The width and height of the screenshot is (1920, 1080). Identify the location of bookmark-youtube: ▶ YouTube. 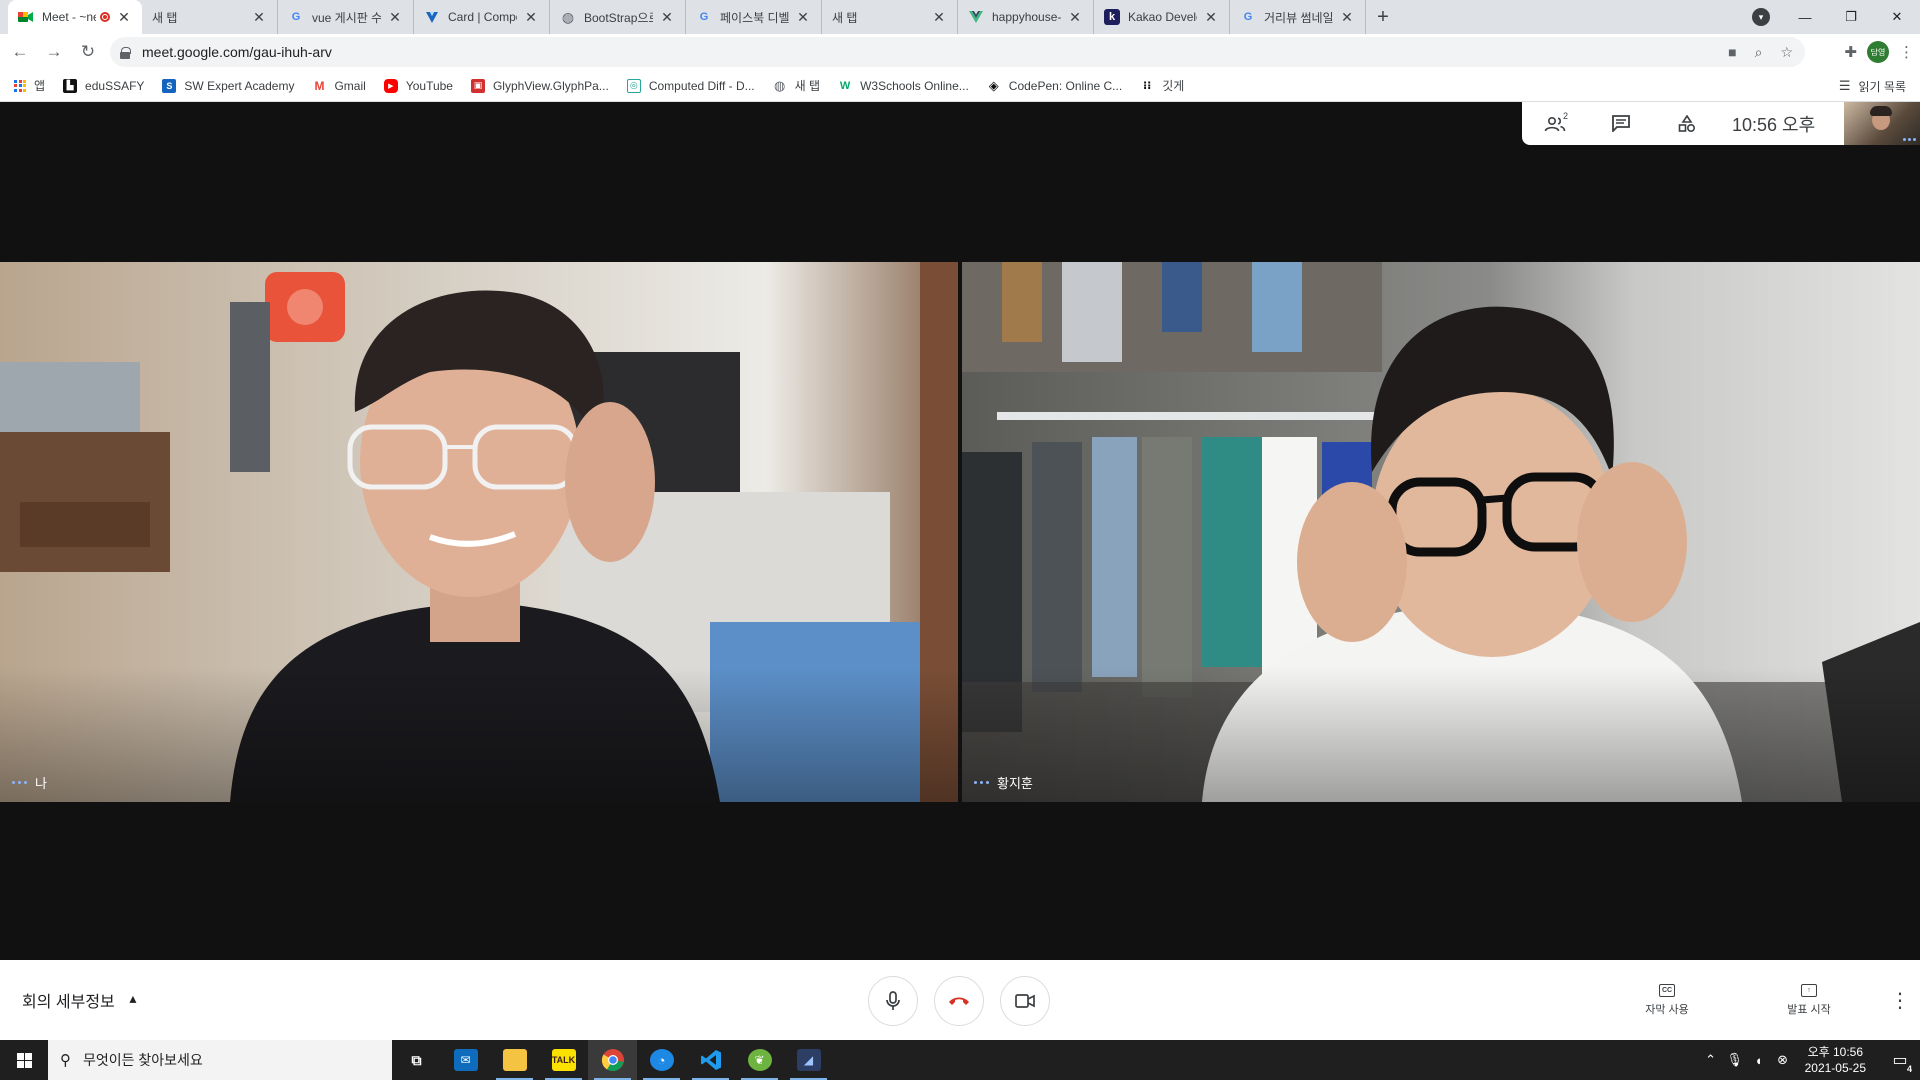
(418, 85).